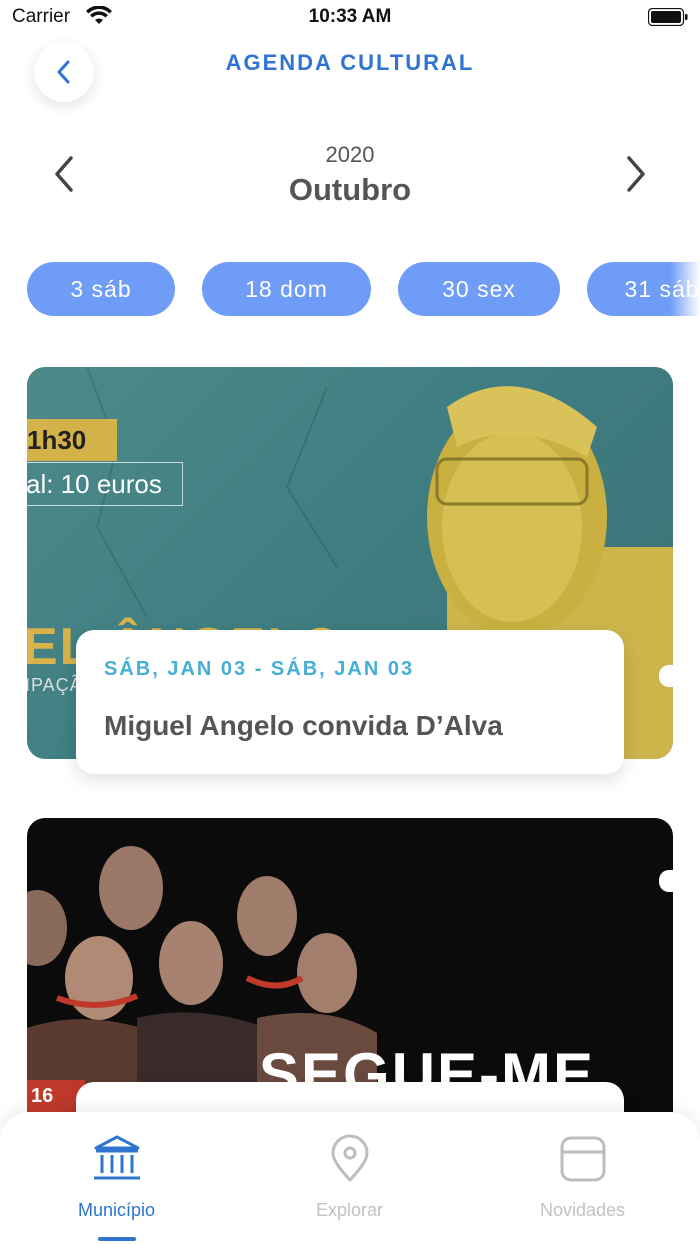 The width and height of the screenshot is (700, 1244). I want to click on tab-active-indicator, so click(117, 1239).